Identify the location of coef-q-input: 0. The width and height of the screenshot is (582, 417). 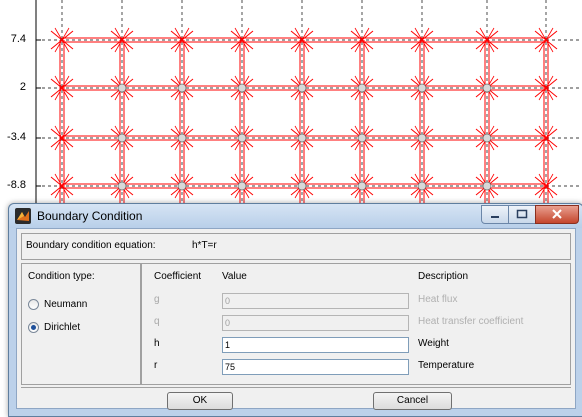
(315, 323).